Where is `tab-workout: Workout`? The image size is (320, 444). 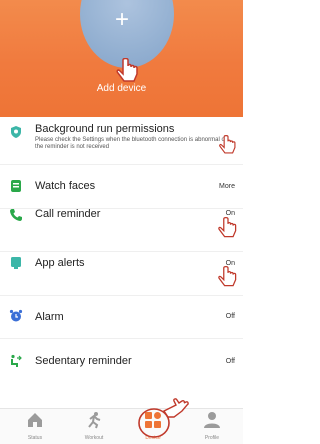
tab-workout: Workout is located at coordinates (94, 426).